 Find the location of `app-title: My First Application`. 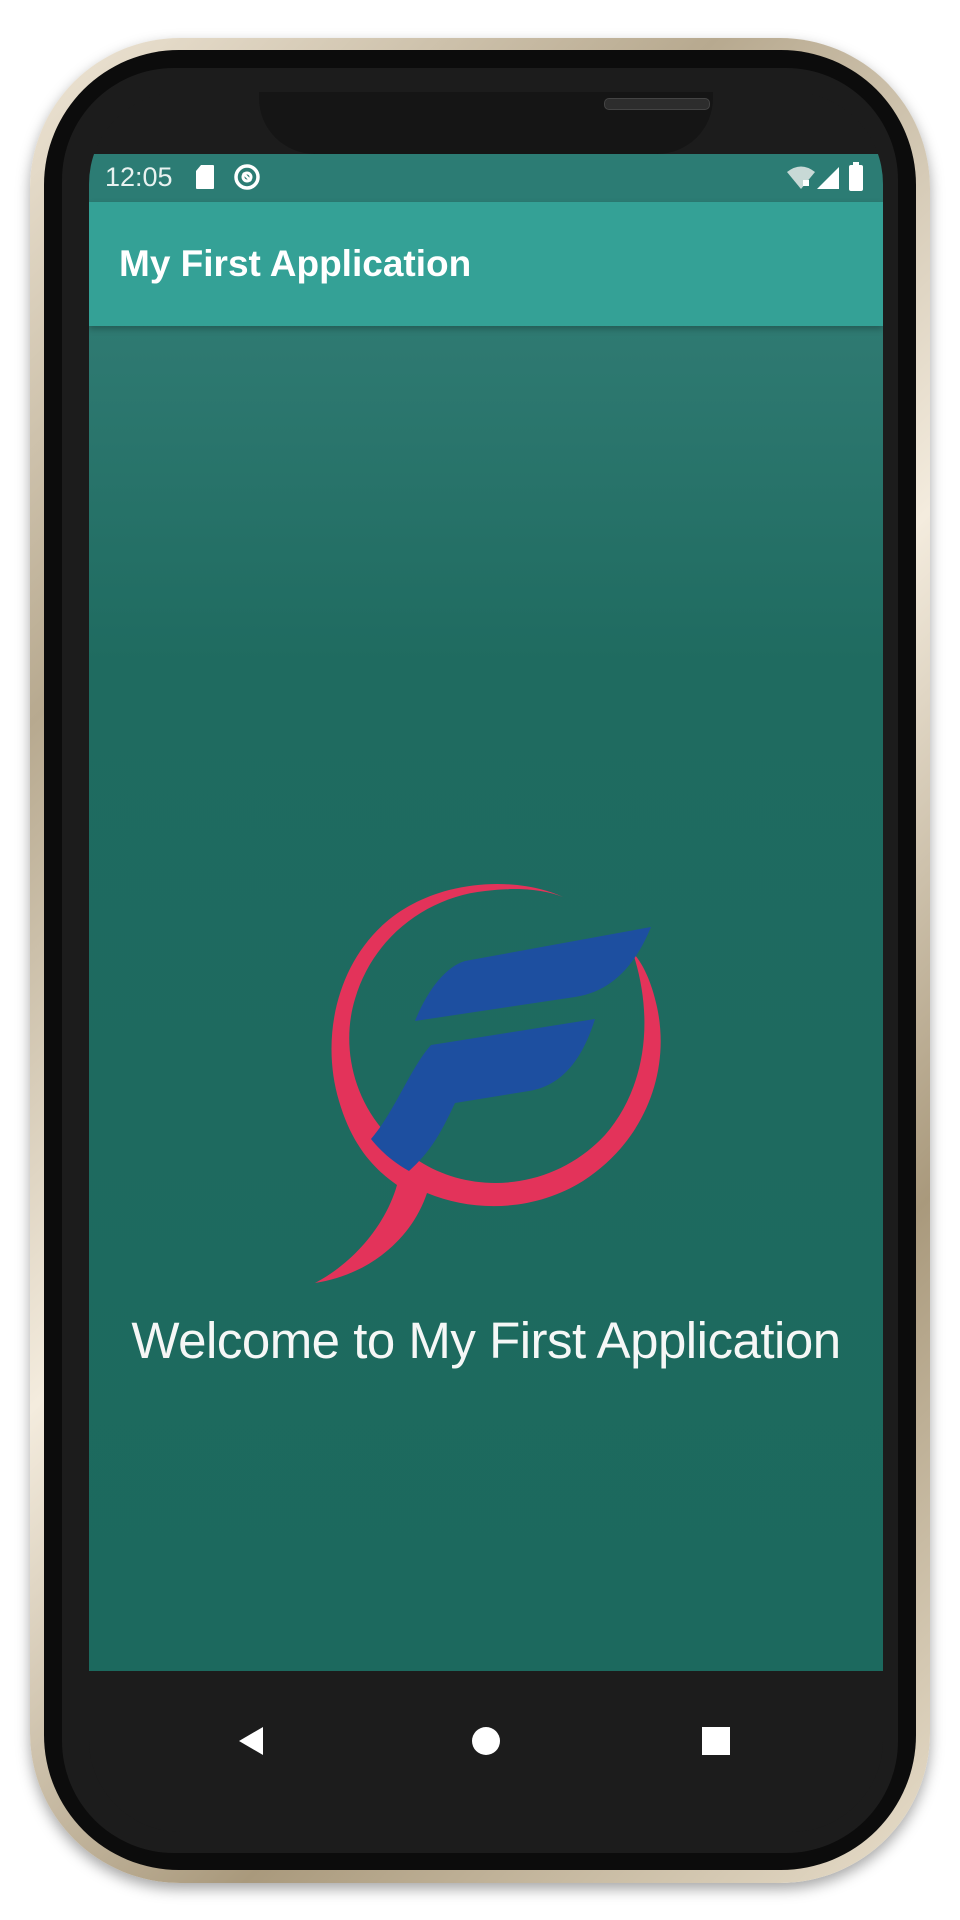

app-title: My First Application is located at coordinates (295, 263).